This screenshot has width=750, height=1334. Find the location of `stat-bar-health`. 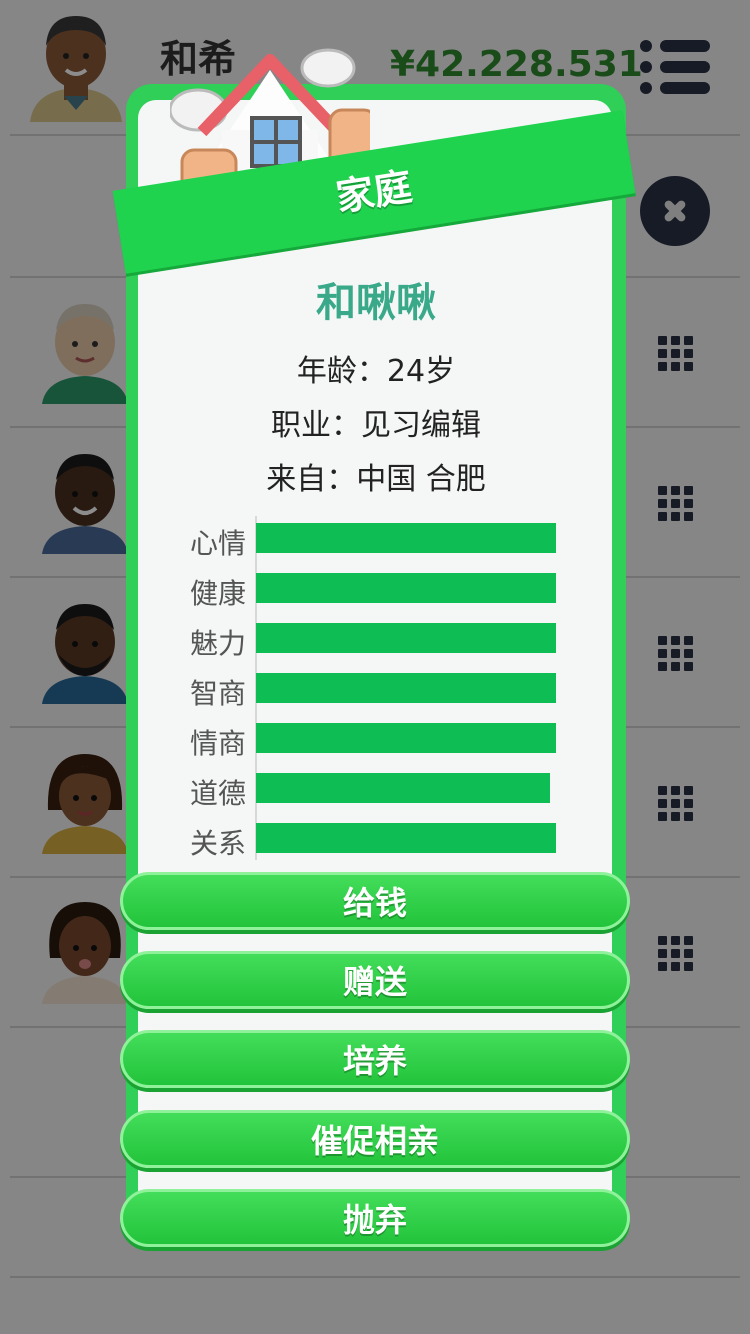

stat-bar-health is located at coordinates (406, 588).